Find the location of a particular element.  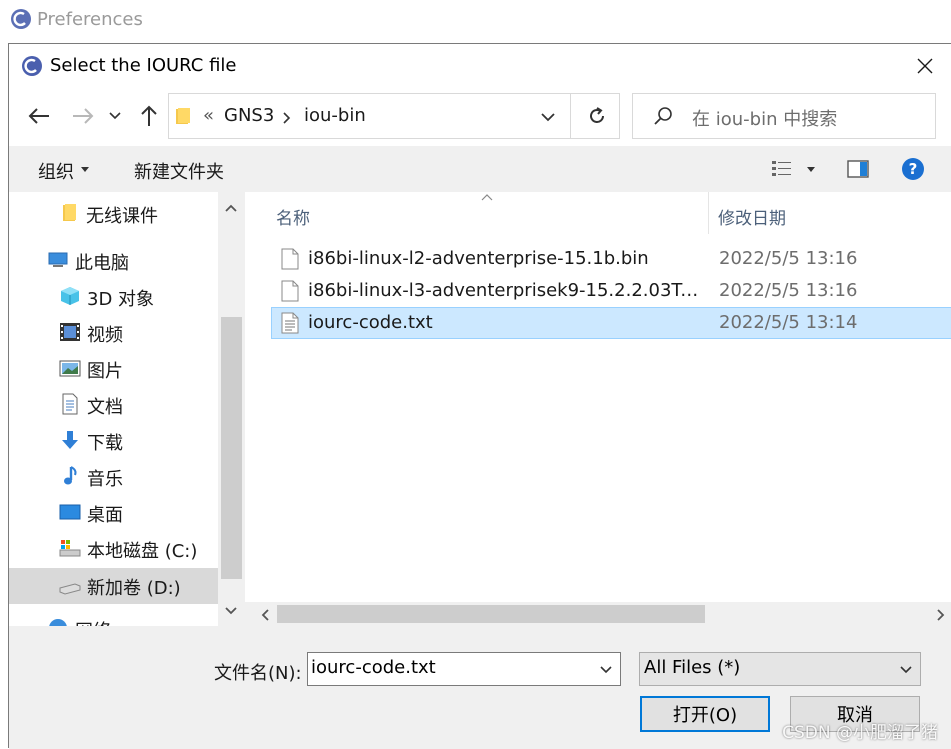

filetype-select: All Files (*) is located at coordinates (780, 669).